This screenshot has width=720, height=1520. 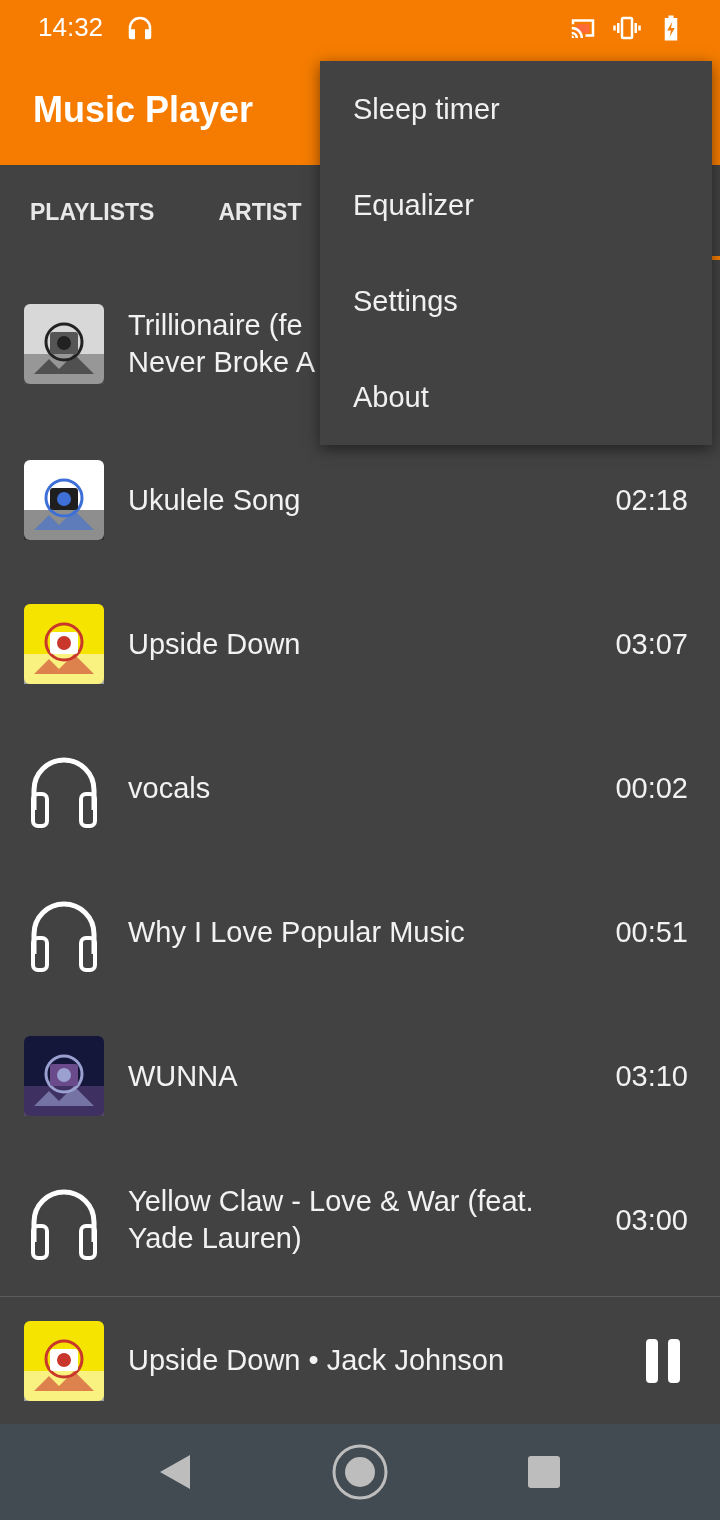 What do you see at coordinates (651, 1076) in the screenshot?
I see `song-duration: 03:10` at bounding box center [651, 1076].